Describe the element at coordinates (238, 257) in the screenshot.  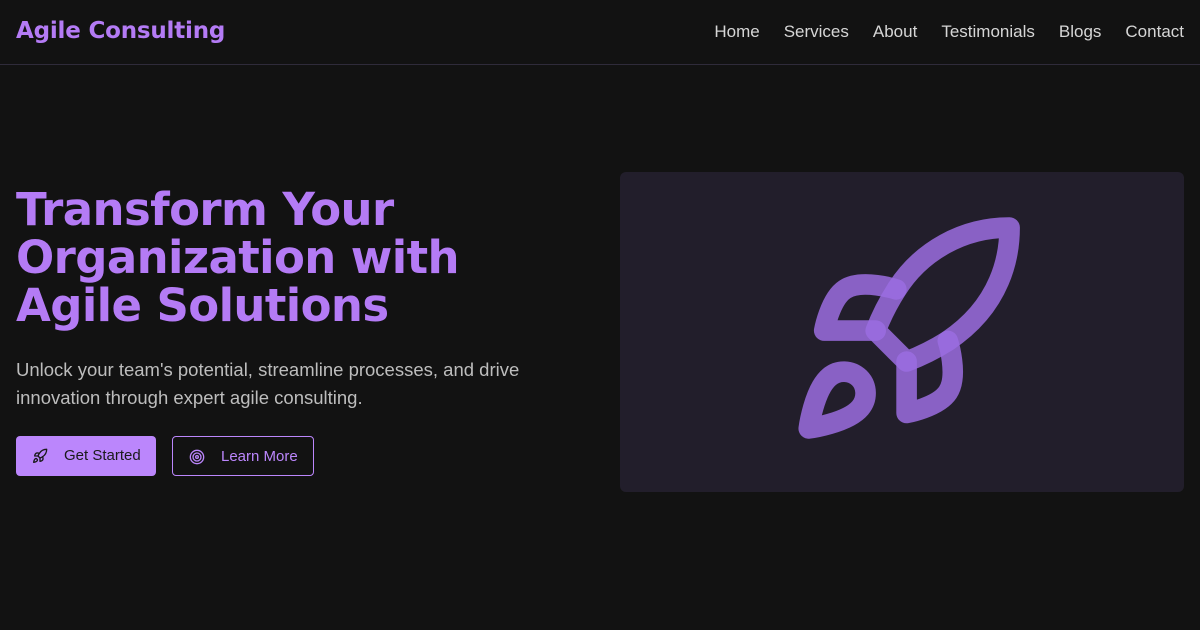
I see `hero-title-line-2: Organization with` at that location.